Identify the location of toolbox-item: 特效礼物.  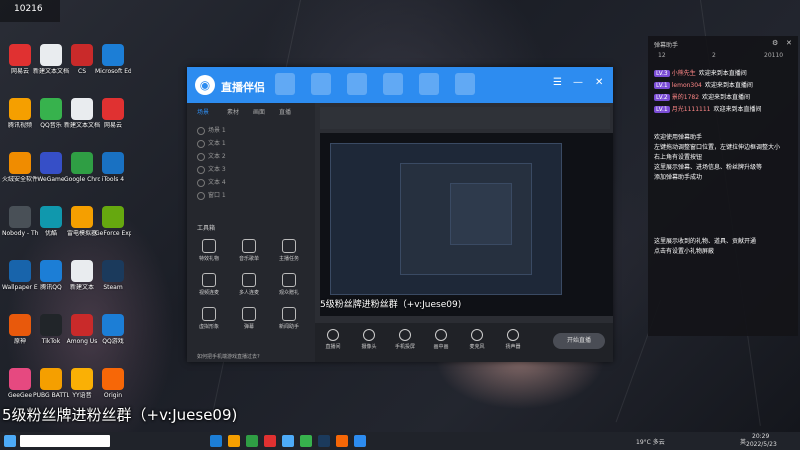
(209, 250).